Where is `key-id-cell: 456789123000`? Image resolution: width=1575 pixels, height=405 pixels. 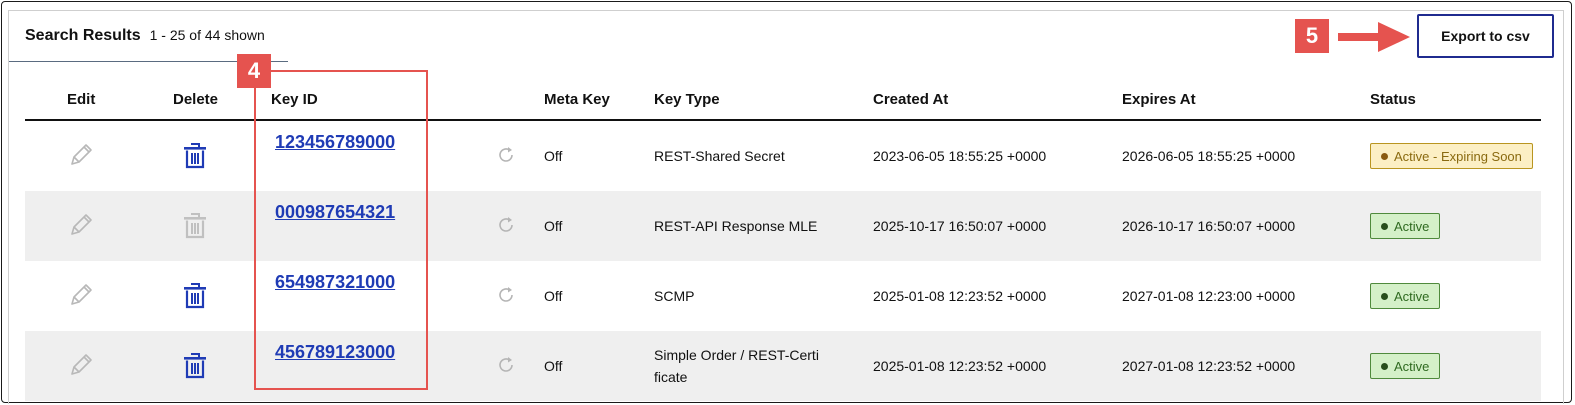
key-id-cell: 456789123000 is located at coordinates (335, 352).